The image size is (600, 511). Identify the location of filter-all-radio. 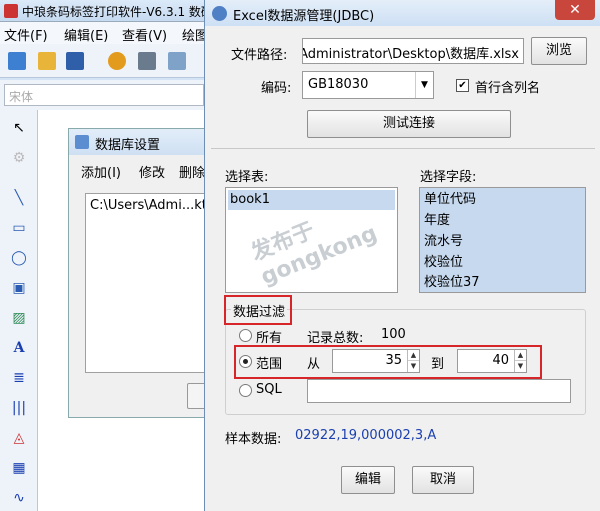
(245, 335).